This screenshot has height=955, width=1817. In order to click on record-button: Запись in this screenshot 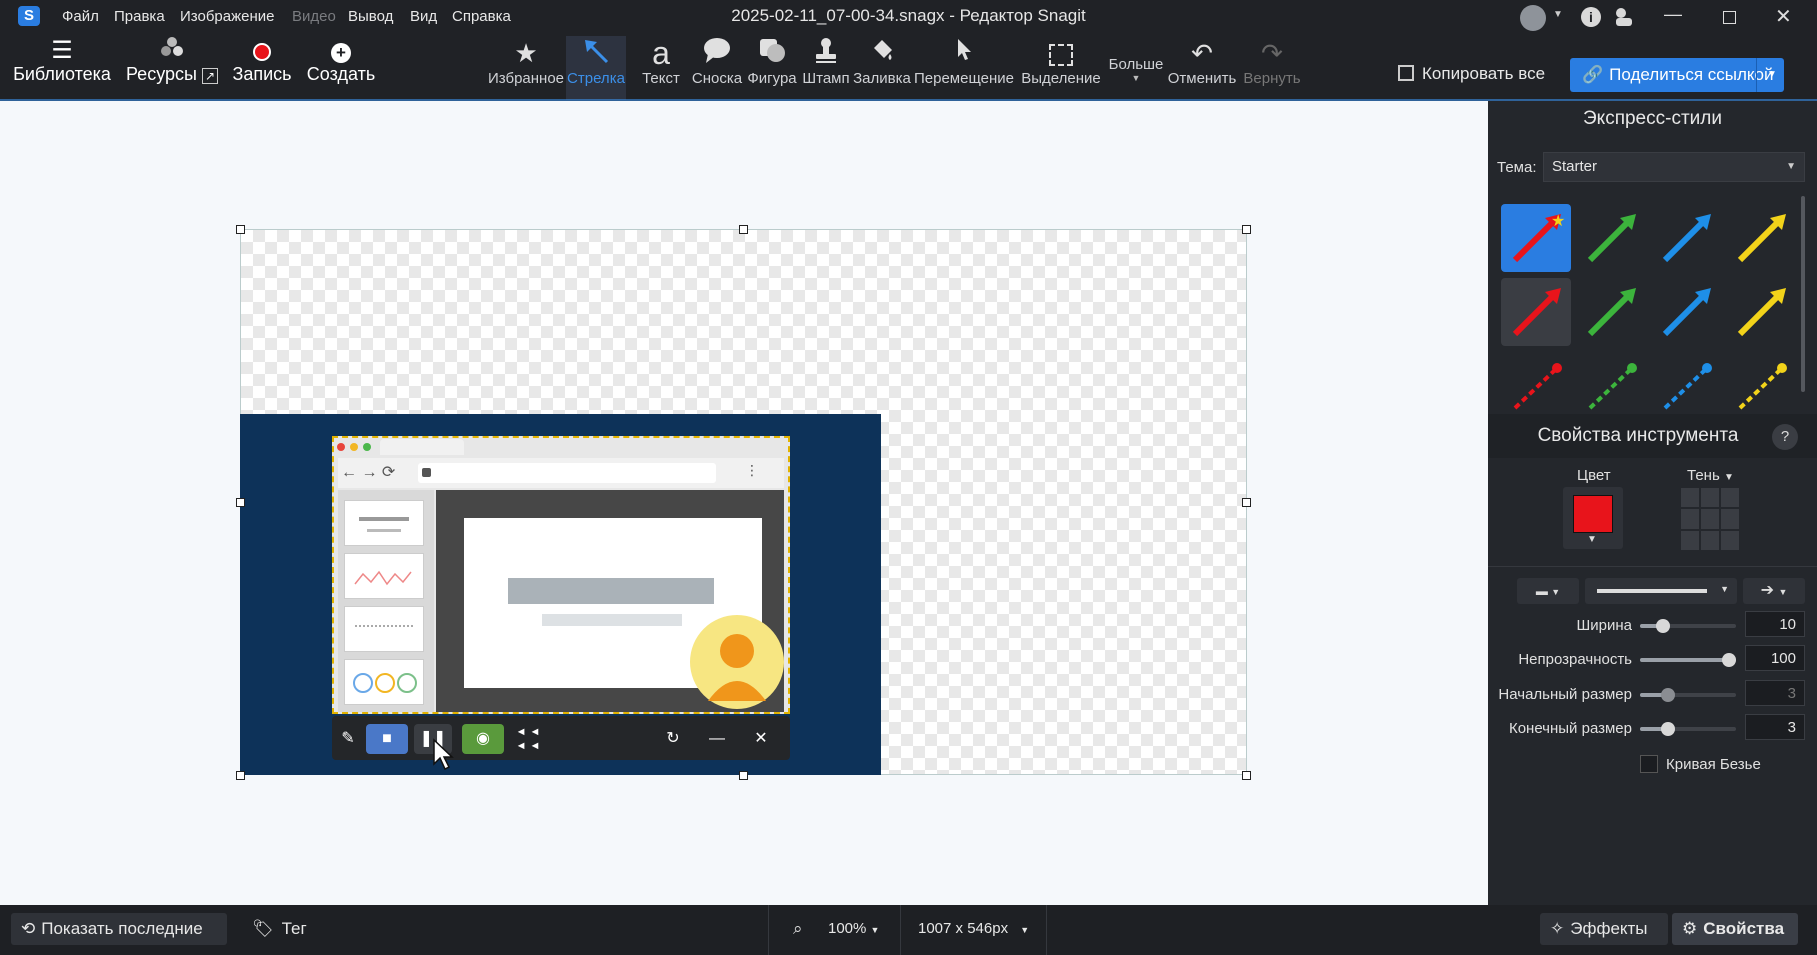, I will do `click(262, 65)`.